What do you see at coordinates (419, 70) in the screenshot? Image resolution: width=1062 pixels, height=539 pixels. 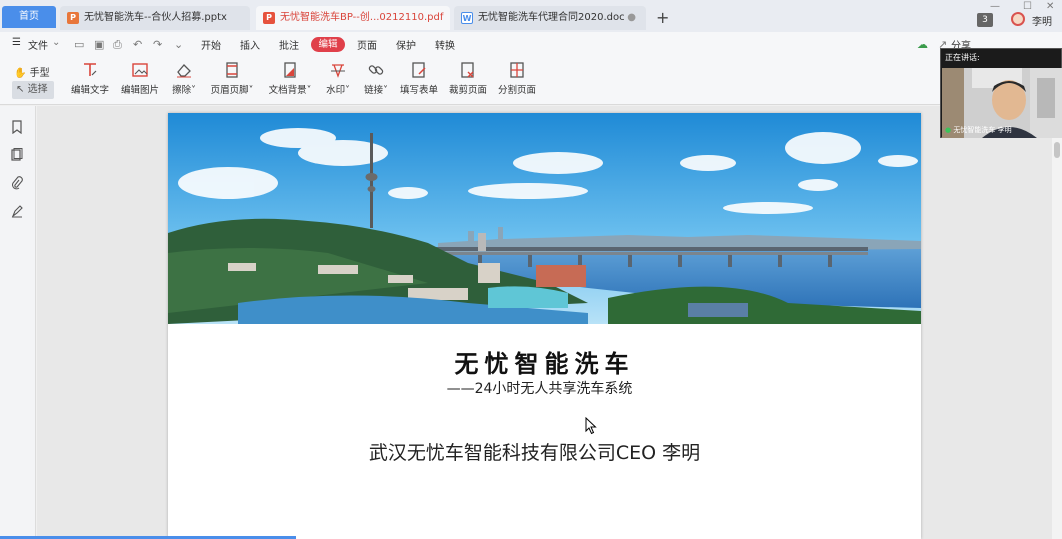 I see `form-icon` at bounding box center [419, 70].